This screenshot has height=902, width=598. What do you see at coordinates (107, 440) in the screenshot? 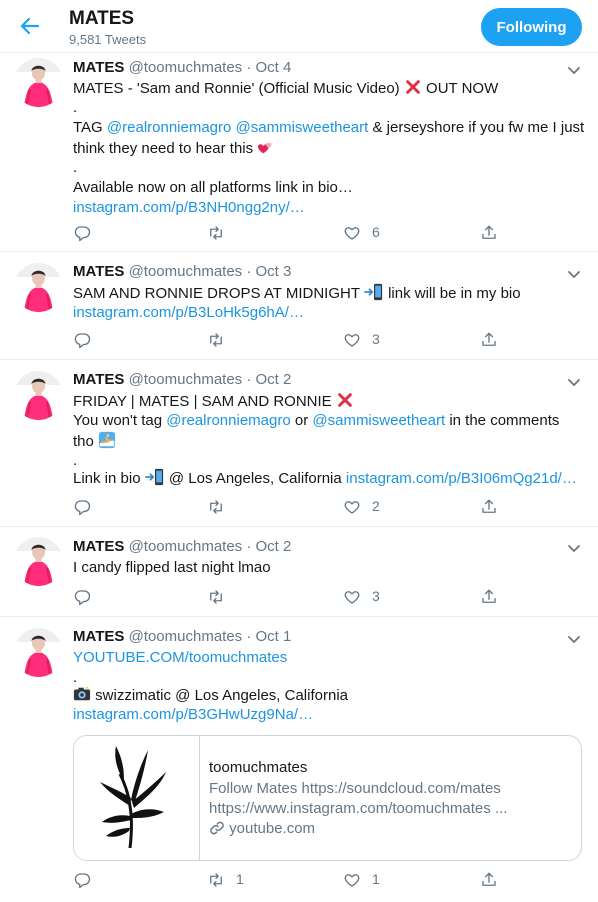
I see `surfer-icon` at bounding box center [107, 440].